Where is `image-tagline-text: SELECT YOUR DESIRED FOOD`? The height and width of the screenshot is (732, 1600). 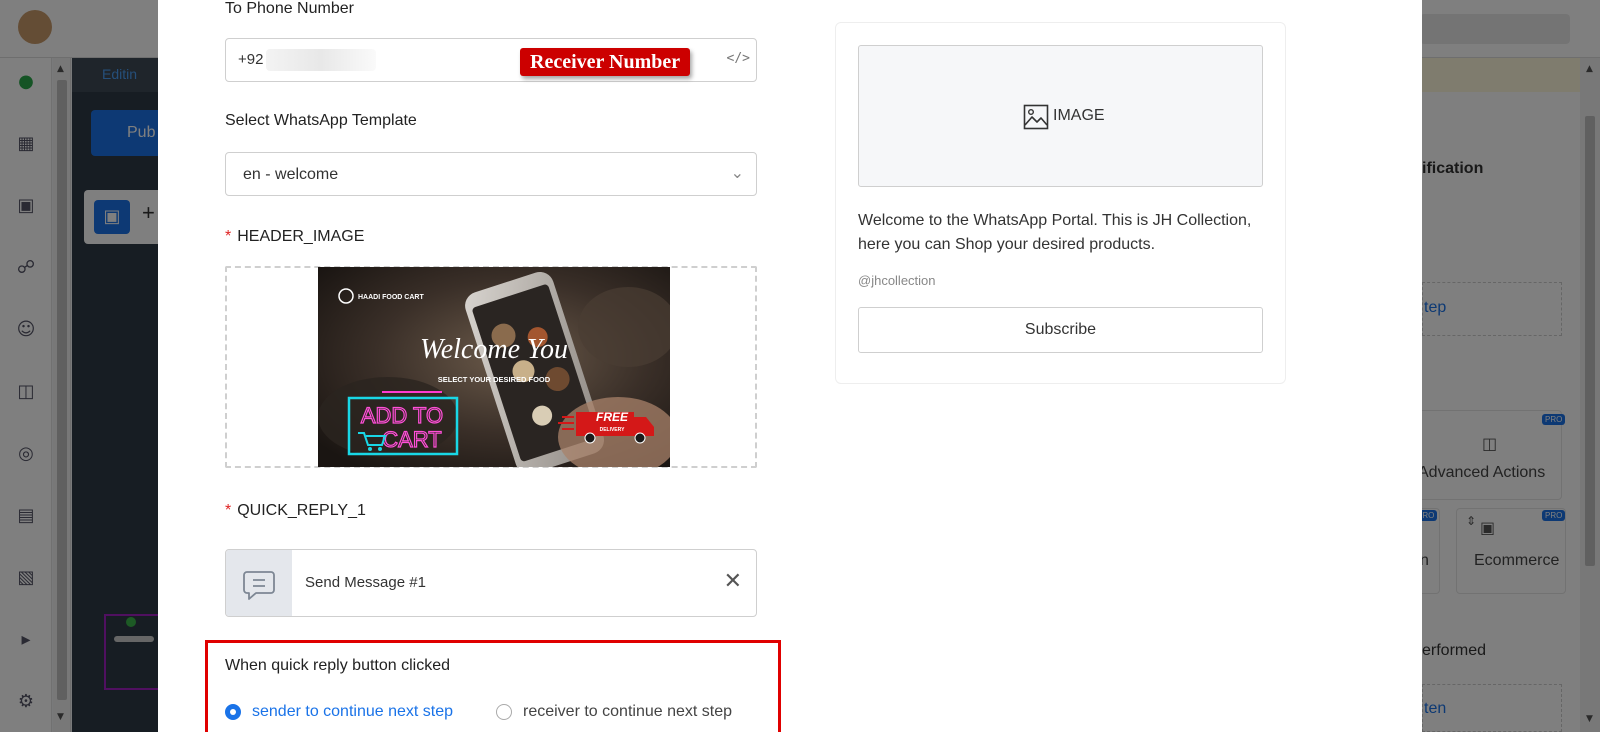 image-tagline-text: SELECT YOUR DESIRED FOOD is located at coordinates (494, 379).